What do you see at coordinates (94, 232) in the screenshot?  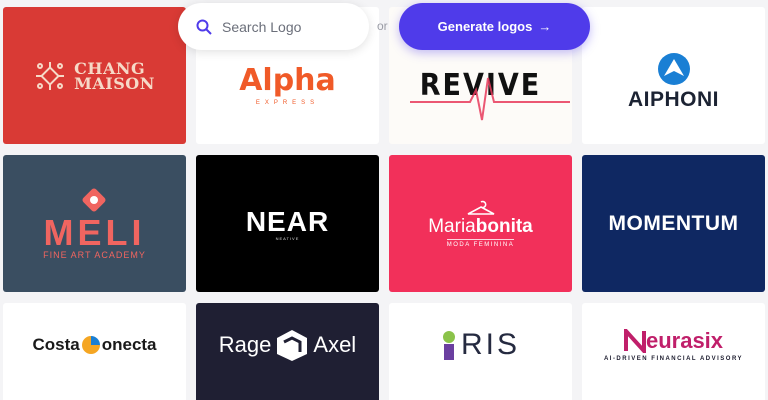 I see `meli-text: MELI` at bounding box center [94, 232].